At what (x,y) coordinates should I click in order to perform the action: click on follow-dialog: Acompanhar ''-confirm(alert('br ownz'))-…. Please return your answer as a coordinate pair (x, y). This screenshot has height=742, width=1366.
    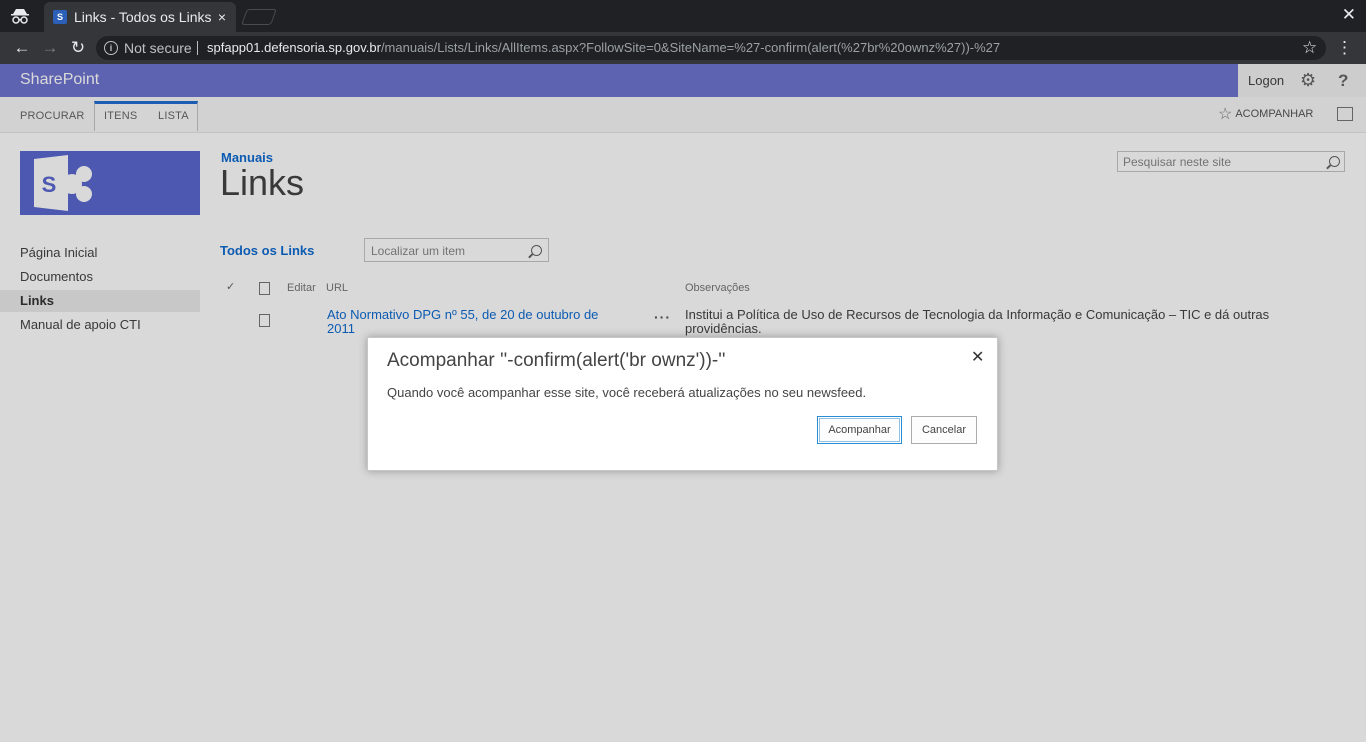
    Looking at the image, I should click on (682, 404).